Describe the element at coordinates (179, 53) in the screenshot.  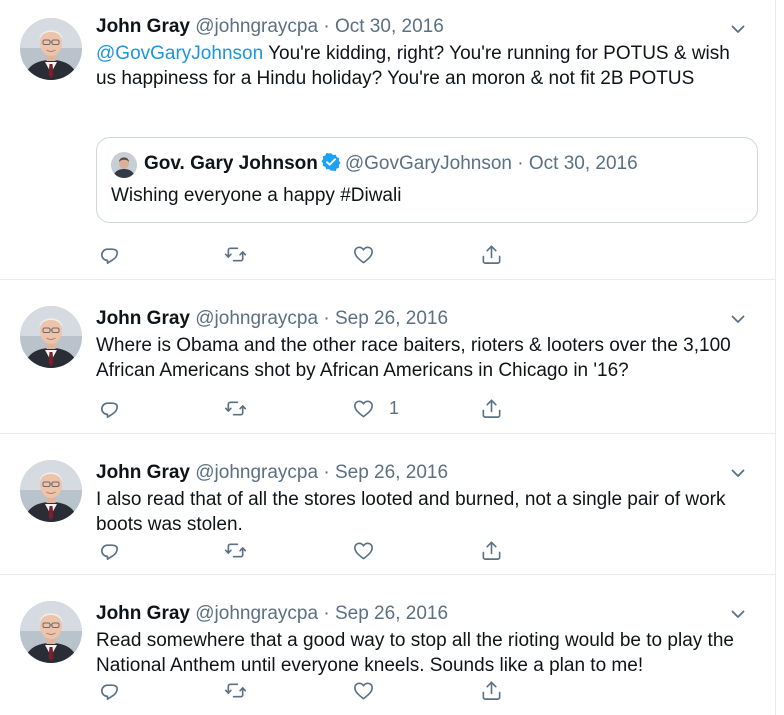
I see `mention-link: @GovGaryJohnson` at that location.